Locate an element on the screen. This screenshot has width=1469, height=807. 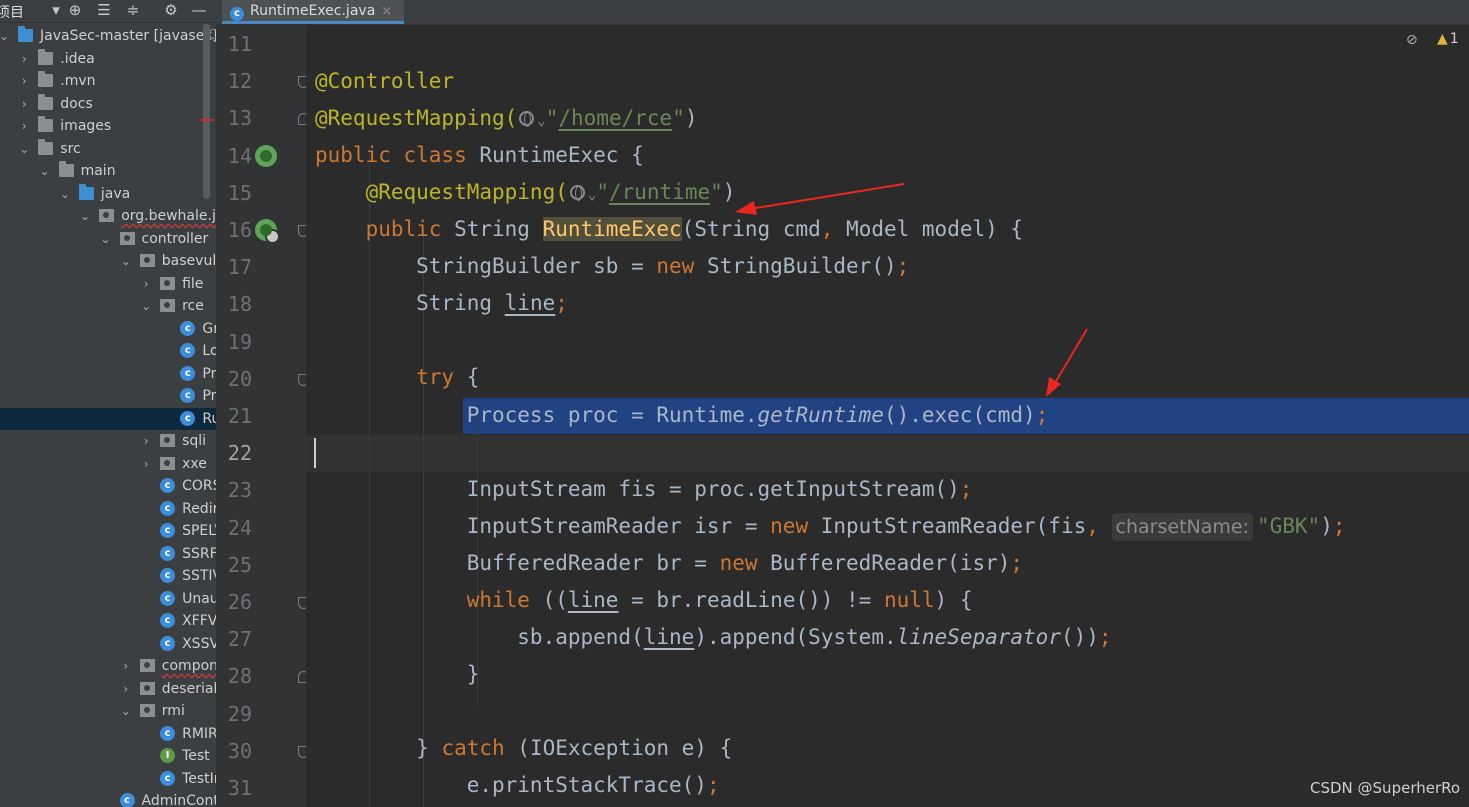
red-arrow-exec is located at coordinates (1067, 362).